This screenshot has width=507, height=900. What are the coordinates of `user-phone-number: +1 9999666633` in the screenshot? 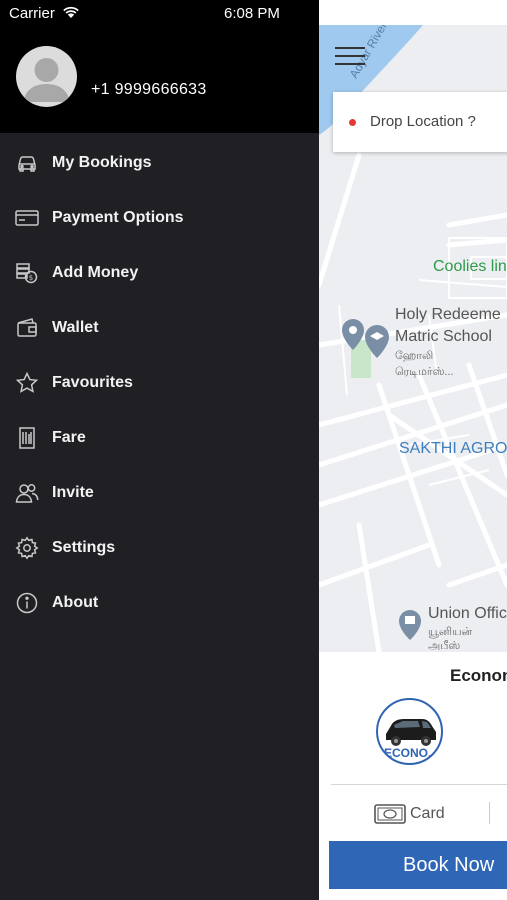 It's located at (149, 89).